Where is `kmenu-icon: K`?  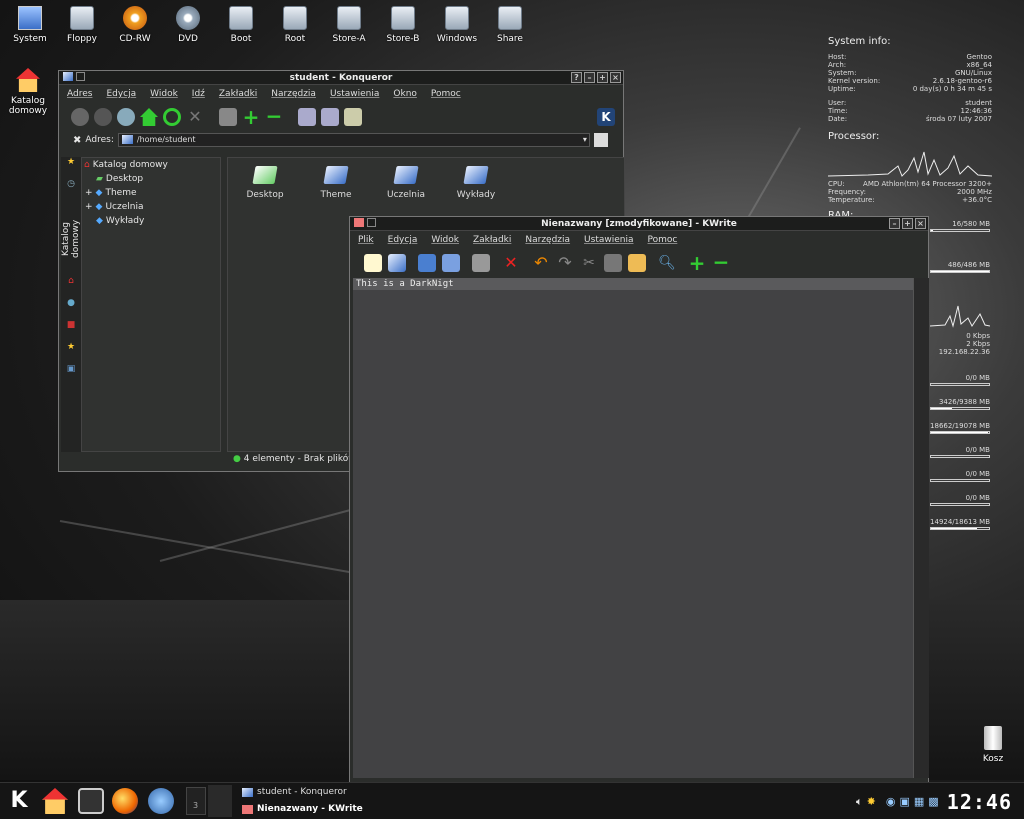
kmenu-icon: K is located at coordinates (19, 801).